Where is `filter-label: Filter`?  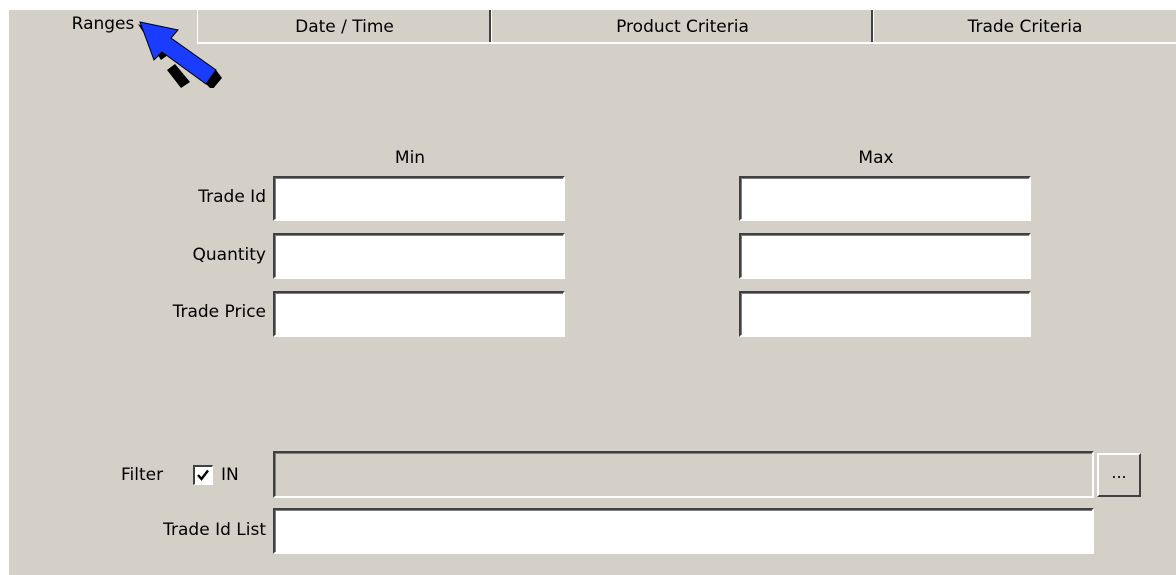
filter-label: Filter is located at coordinates (142, 475).